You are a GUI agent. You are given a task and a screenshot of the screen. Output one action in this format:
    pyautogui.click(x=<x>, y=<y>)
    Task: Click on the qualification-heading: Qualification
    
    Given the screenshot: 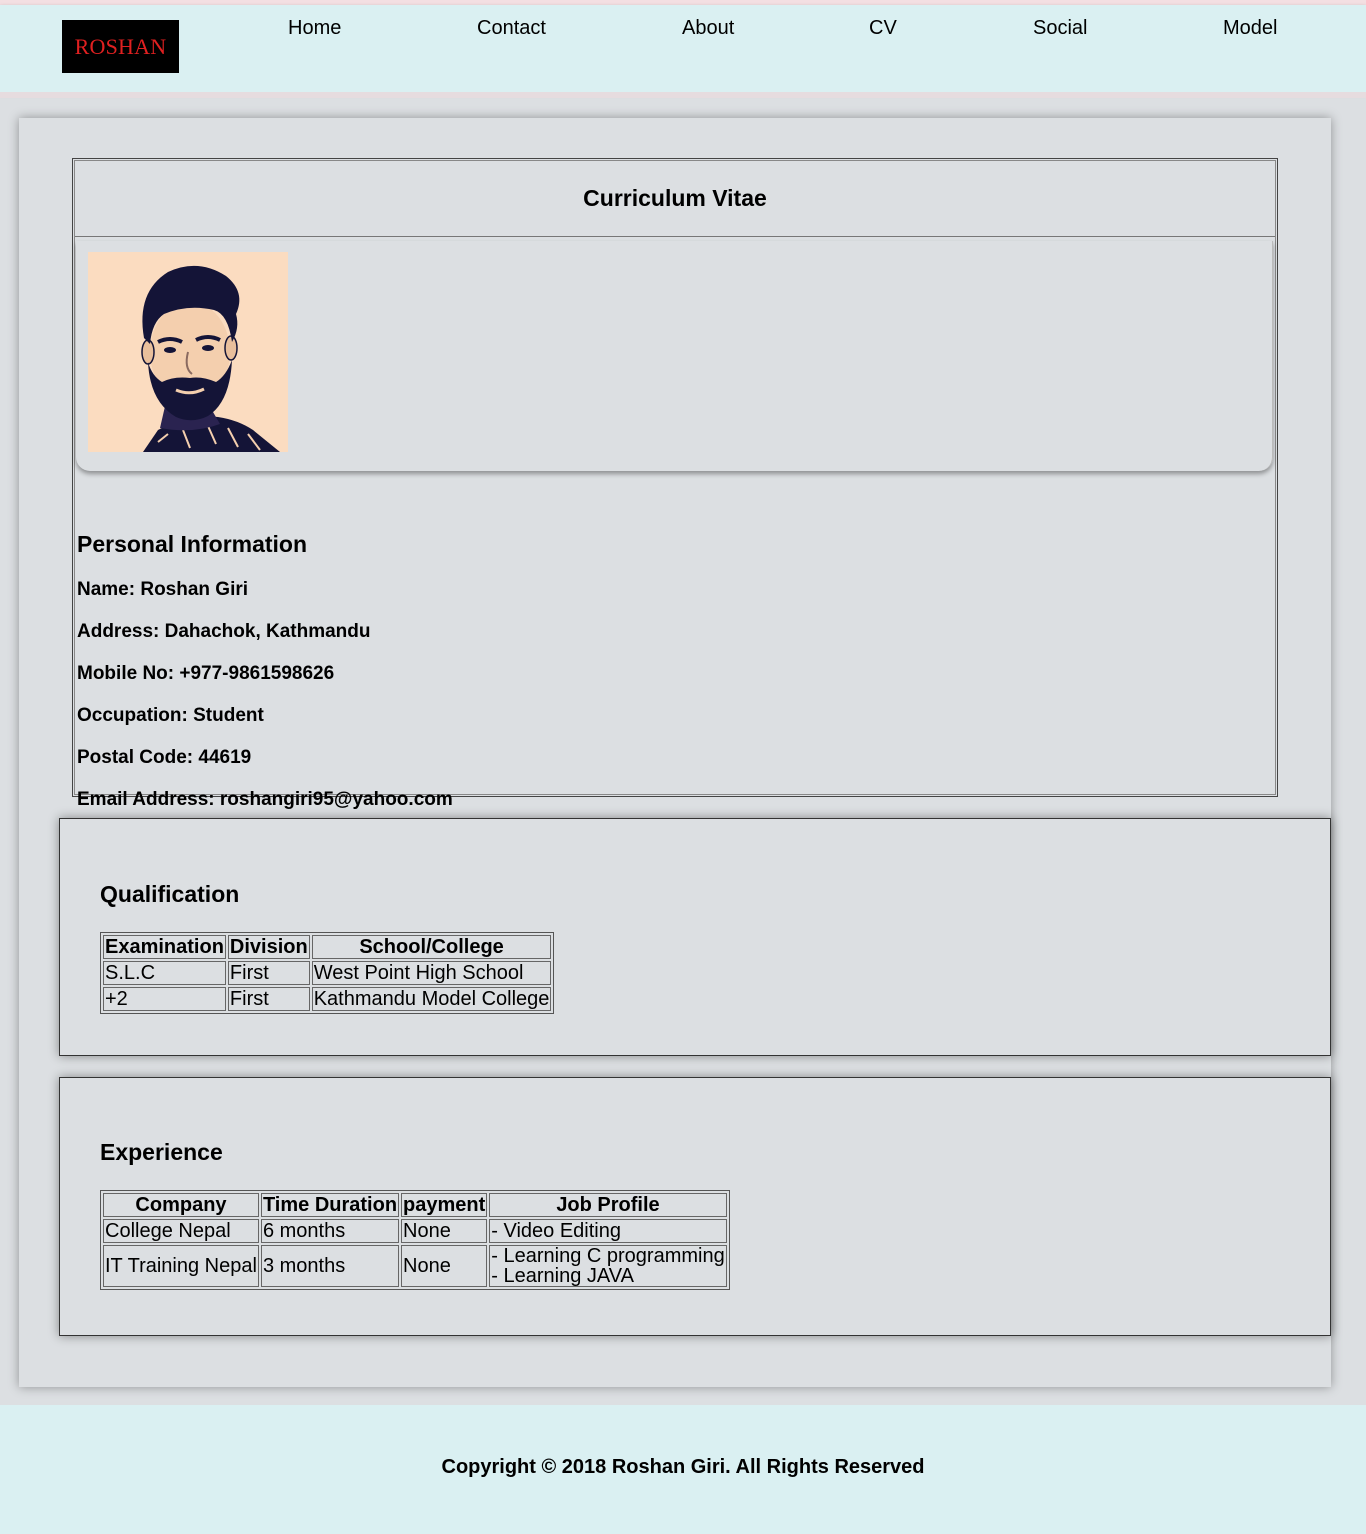 What is the action you would take?
    pyautogui.click(x=170, y=894)
    